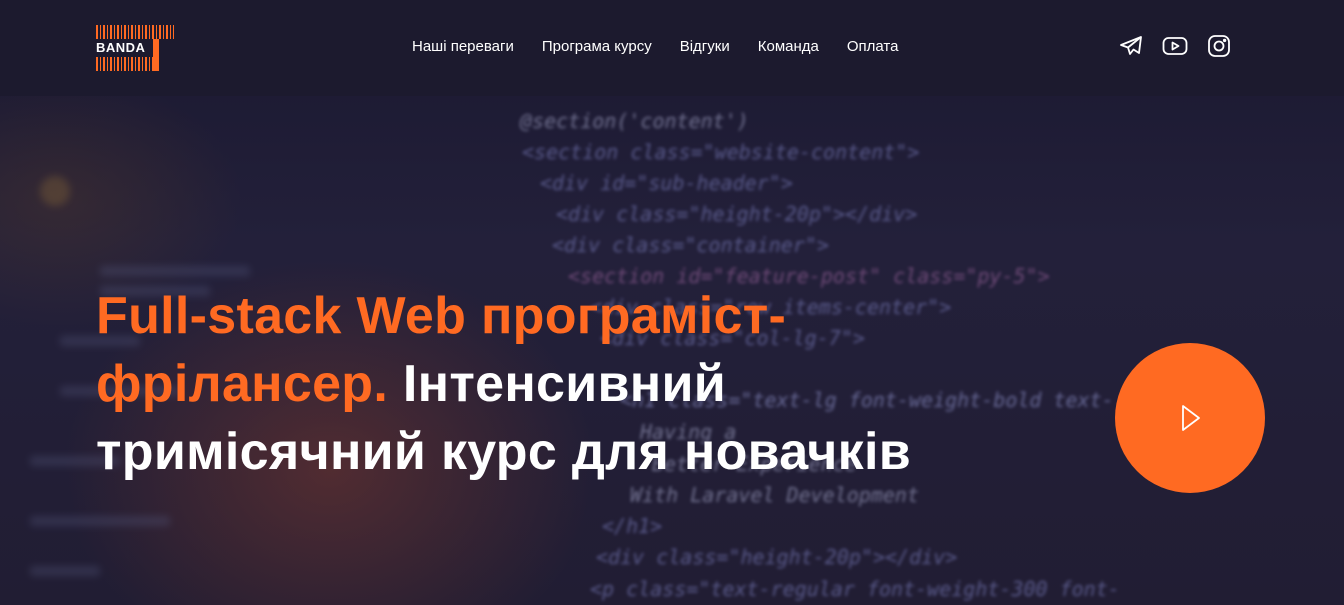 This screenshot has width=1344, height=605. Describe the element at coordinates (135, 32) in the screenshot. I see `logo-barcode-top` at that location.